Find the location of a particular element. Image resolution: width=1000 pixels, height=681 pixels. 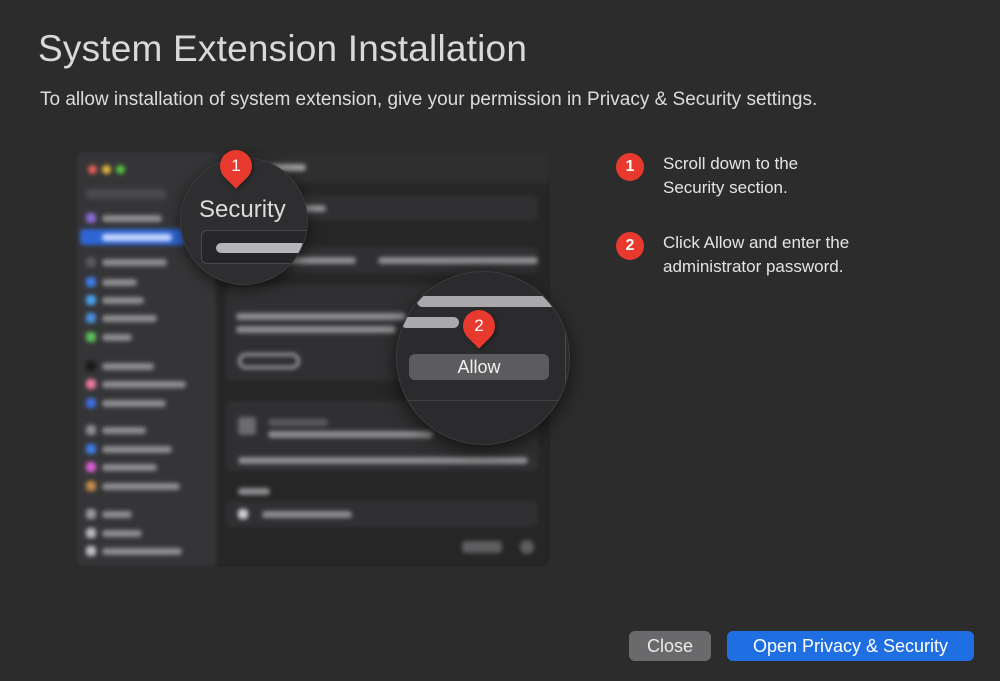

illustration-button is located at coordinates (269, 361).